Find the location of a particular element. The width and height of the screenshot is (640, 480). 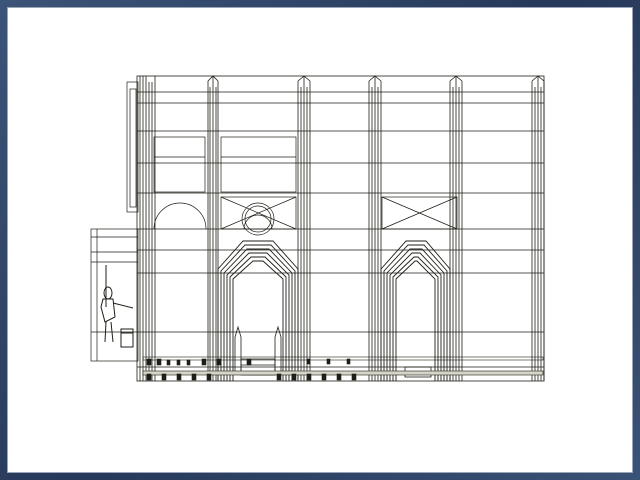

upper-panels is located at coordinates (305, 186).